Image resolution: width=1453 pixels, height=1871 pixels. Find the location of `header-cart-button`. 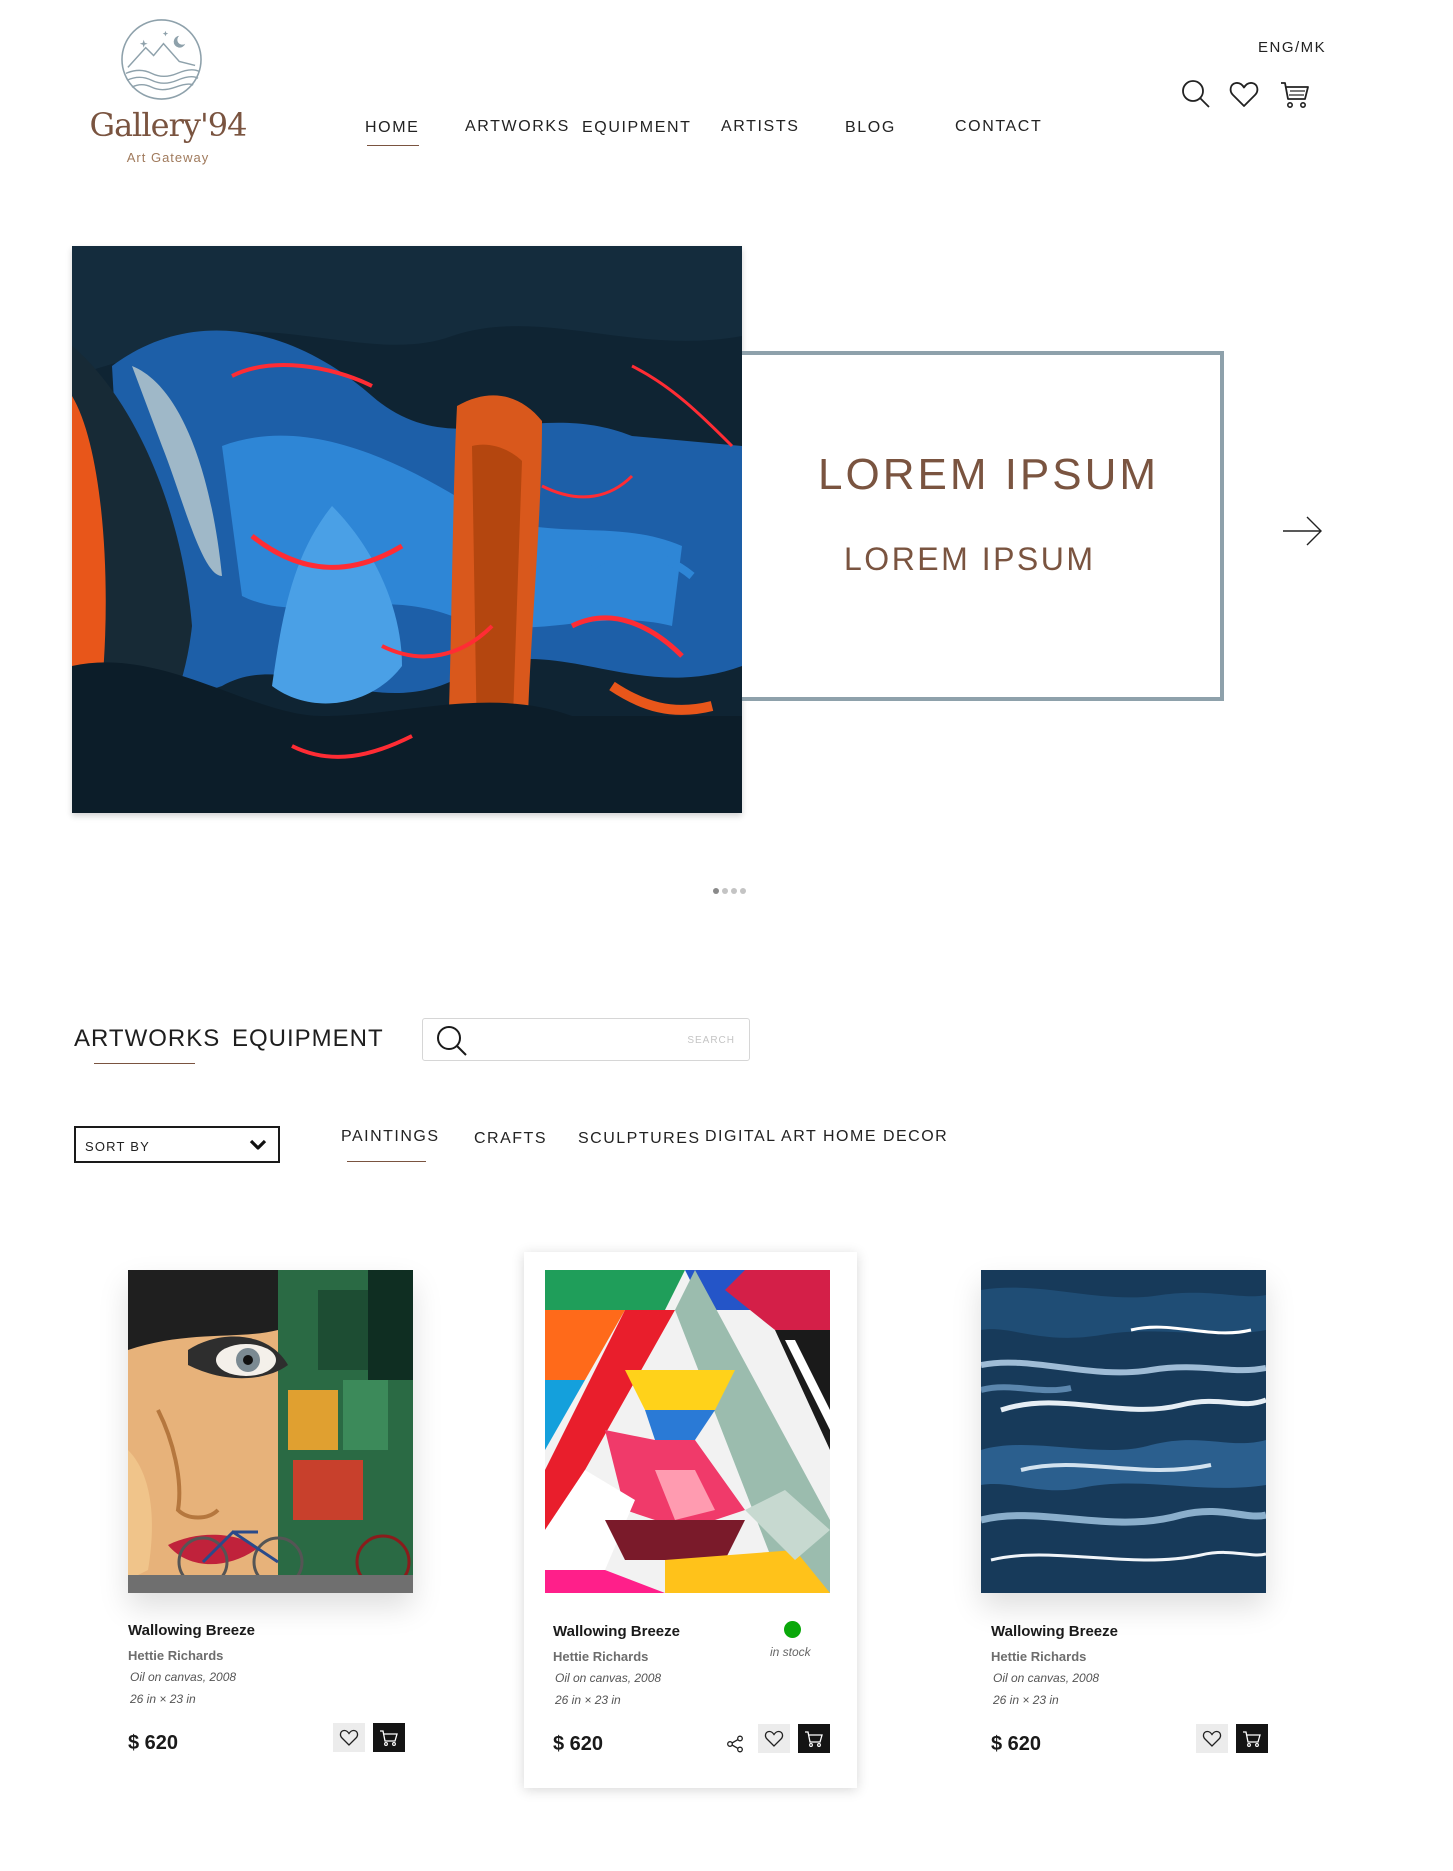

header-cart-button is located at coordinates (1295, 94).